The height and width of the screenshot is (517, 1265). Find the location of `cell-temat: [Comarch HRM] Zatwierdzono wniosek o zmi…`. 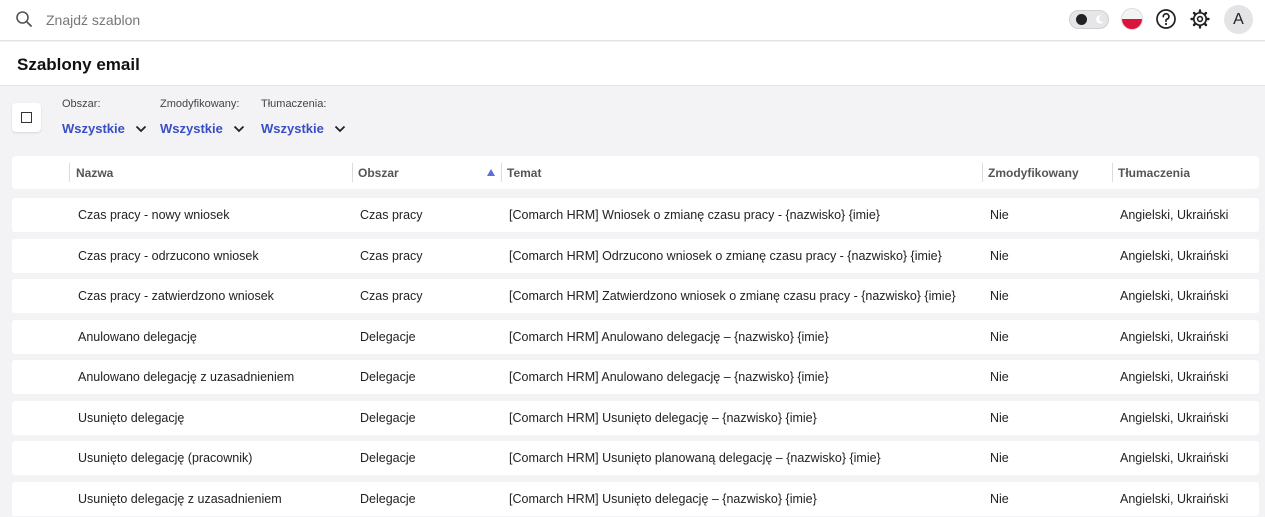

cell-temat: [Comarch HRM] Zatwierdzono wniosek o zmi… is located at coordinates (732, 296).